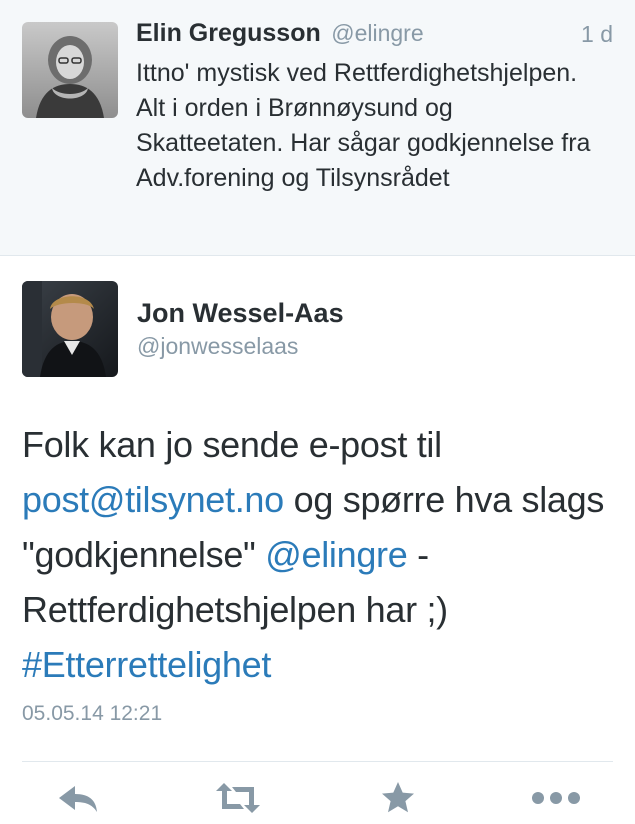 The width and height of the screenshot is (635, 824). I want to click on tweet-text-part: Folk kan jo sende e-post til, so click(232, 444).